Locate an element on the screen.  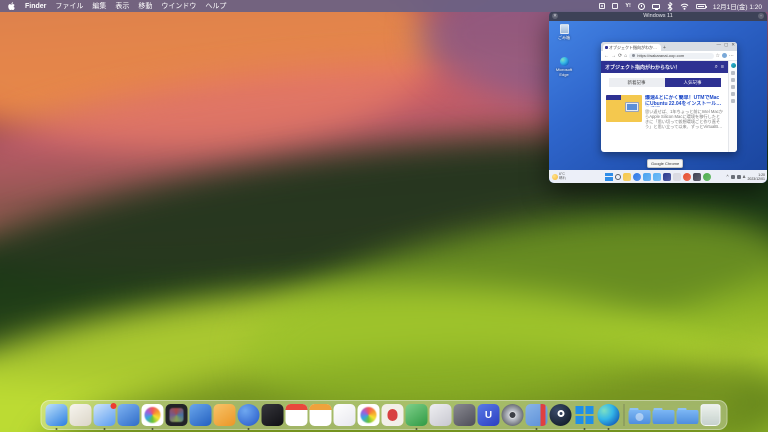
edge-shortcut: Microsoft Edge is located at coordinates (564, 67).